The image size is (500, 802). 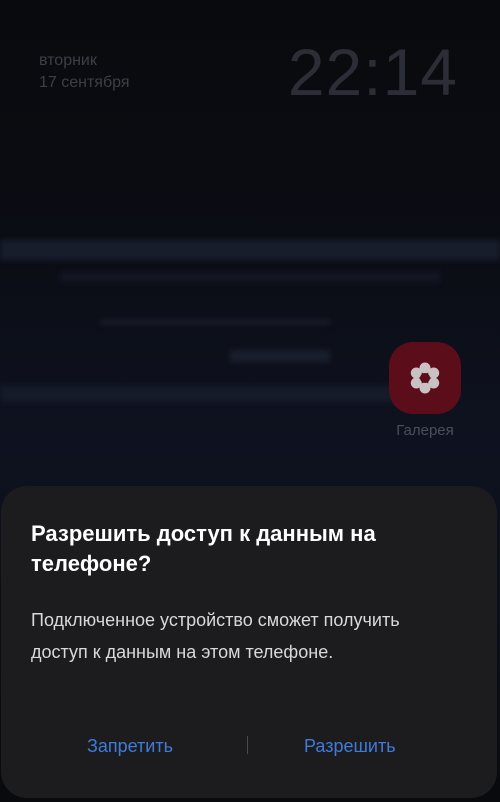 What do you see at coordinates (84, 72) in the screenshot?
I see `date-block: вторник 17 сентября` at bounding box center [84, 72].